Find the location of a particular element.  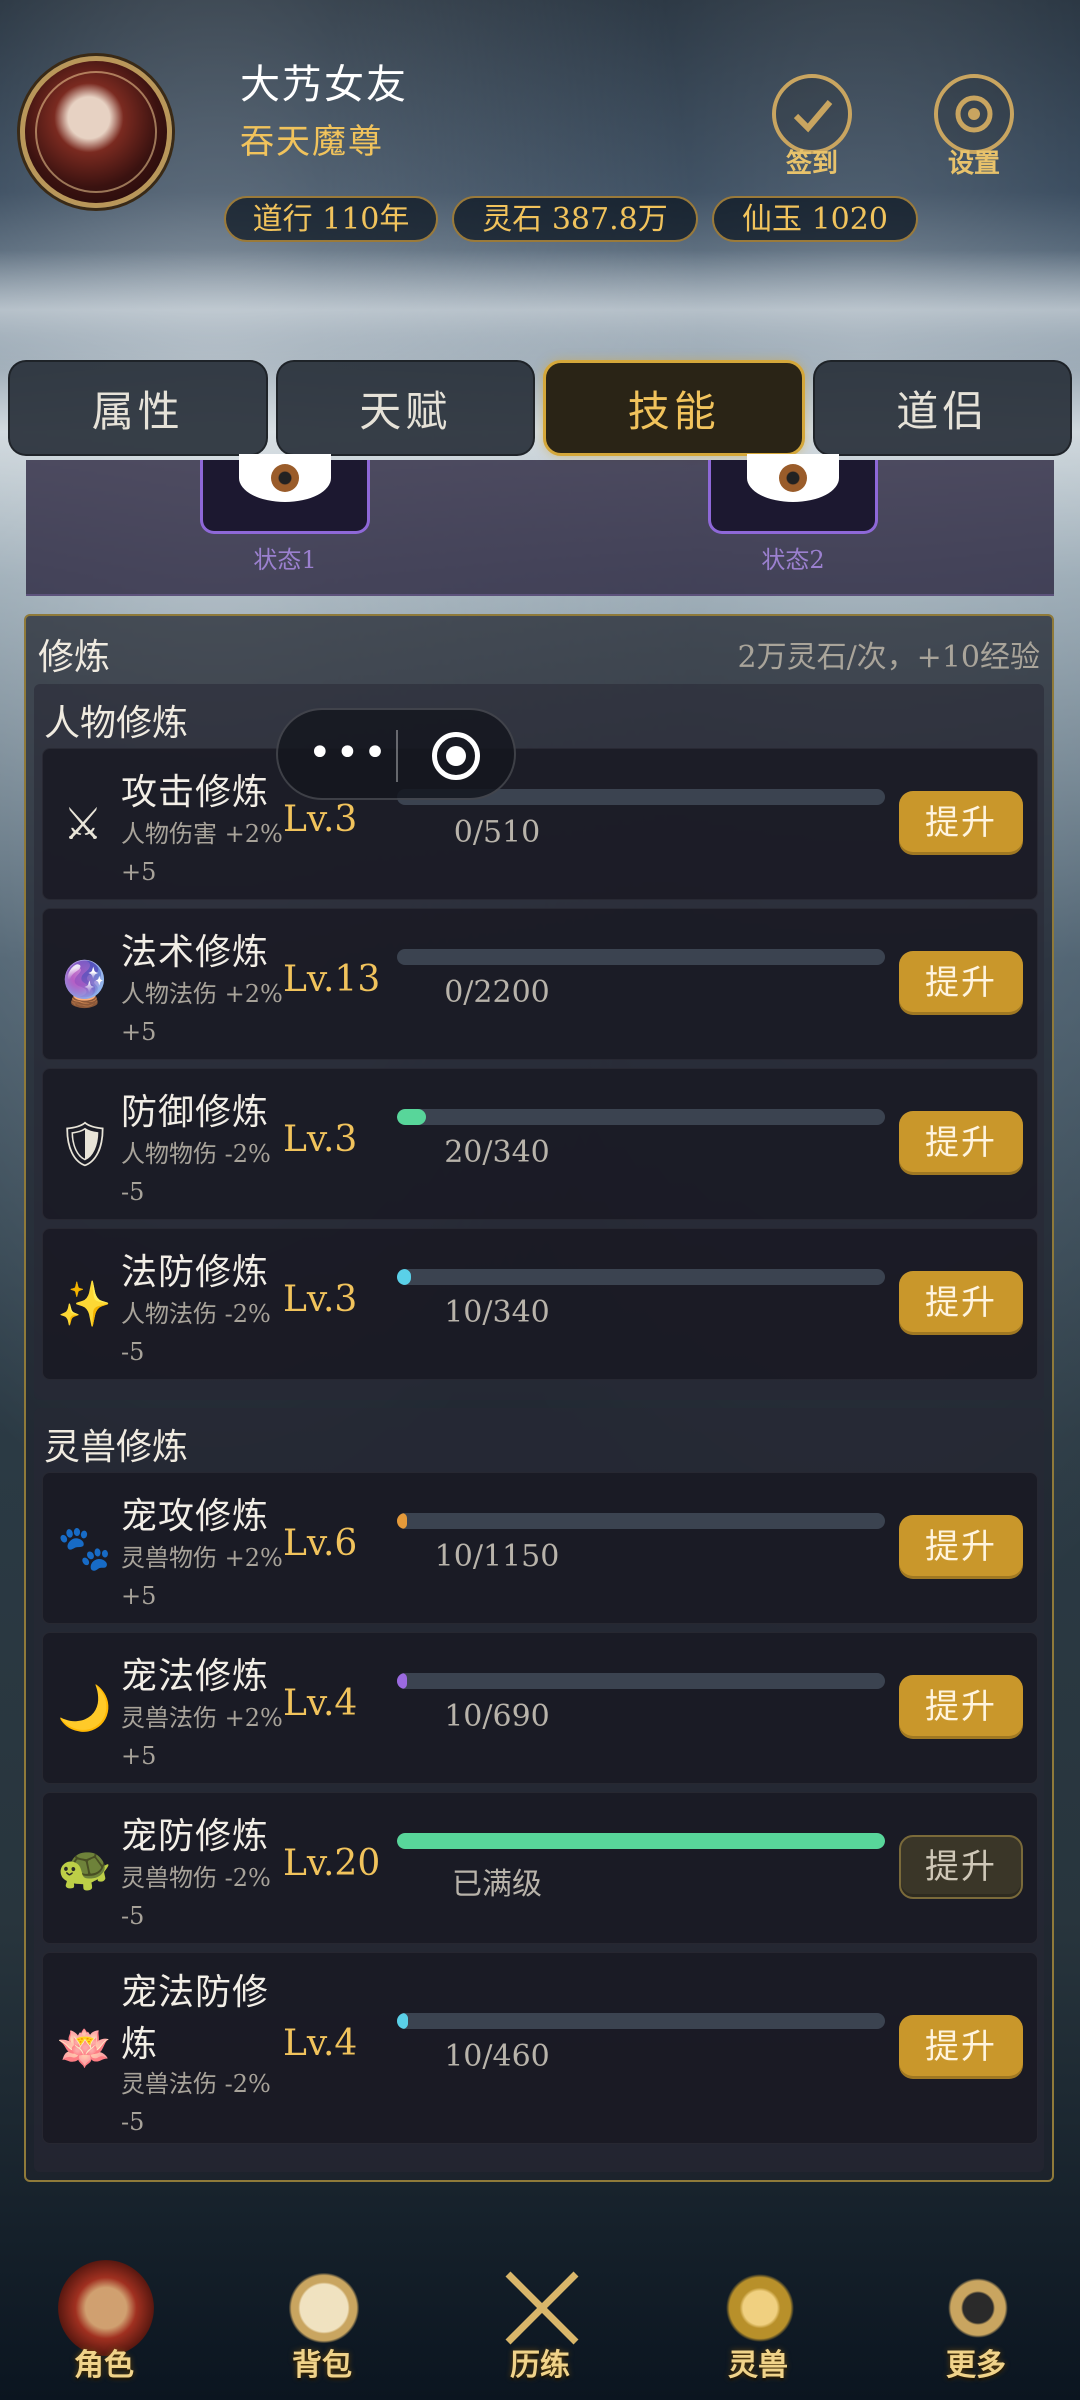

gear-icon is located at coordinates (974, 114).